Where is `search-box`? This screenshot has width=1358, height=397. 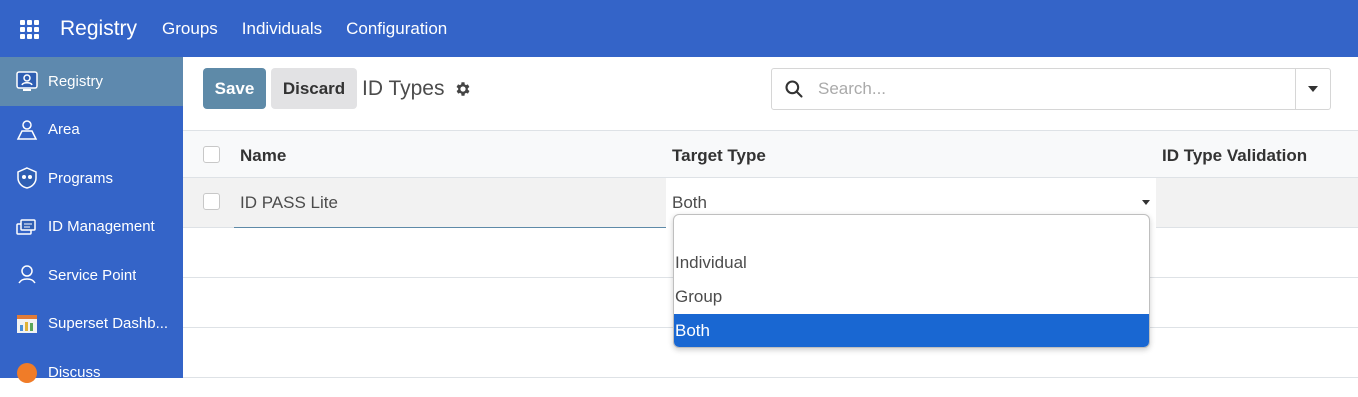 search-box is located at coordinates (1033, 89).